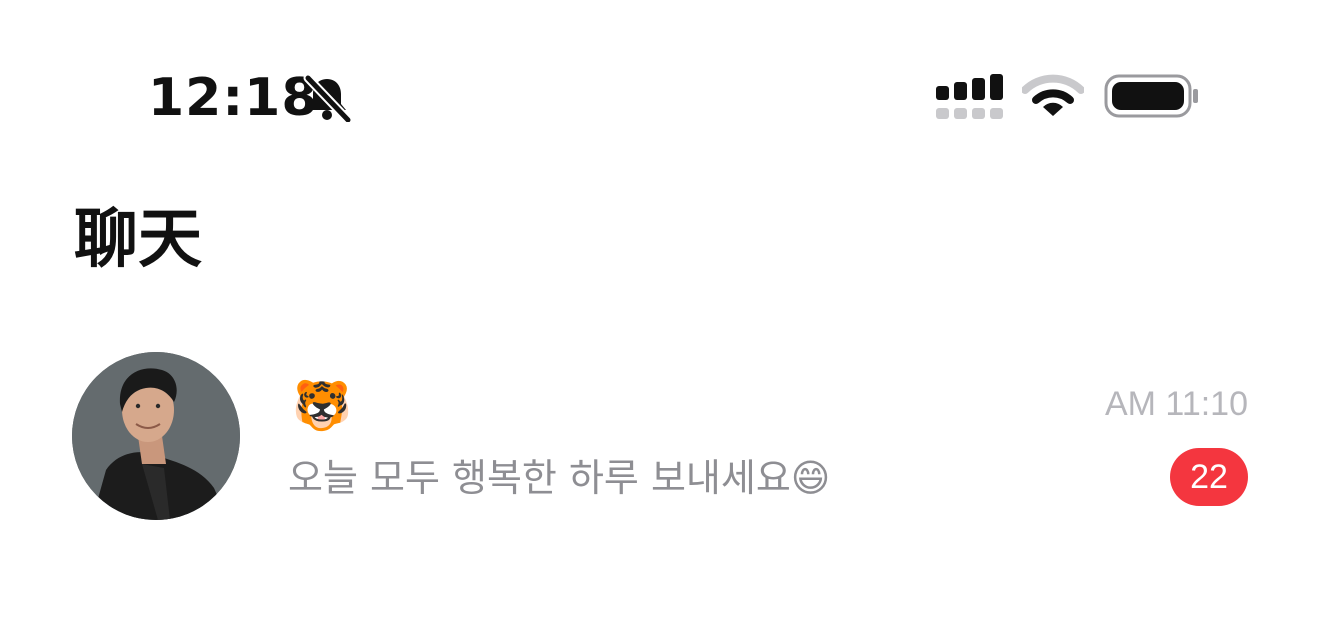 This screenshot has height=628, width=1320. Describe the element at coordinates (233, 98) in the screenshot. I see `status-time: 12:18` at that location.